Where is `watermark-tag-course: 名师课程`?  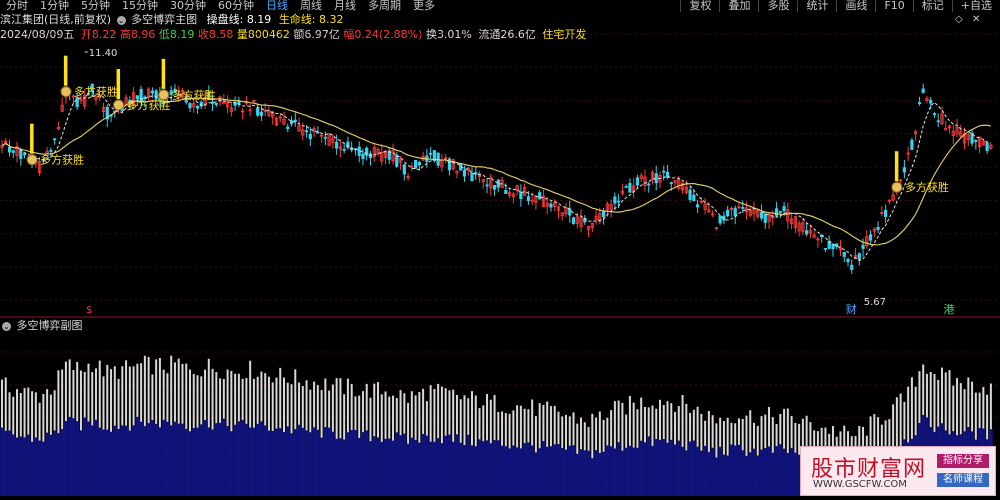
watermark-tag-course: 名师课程 is located at coordinates (963, 480).